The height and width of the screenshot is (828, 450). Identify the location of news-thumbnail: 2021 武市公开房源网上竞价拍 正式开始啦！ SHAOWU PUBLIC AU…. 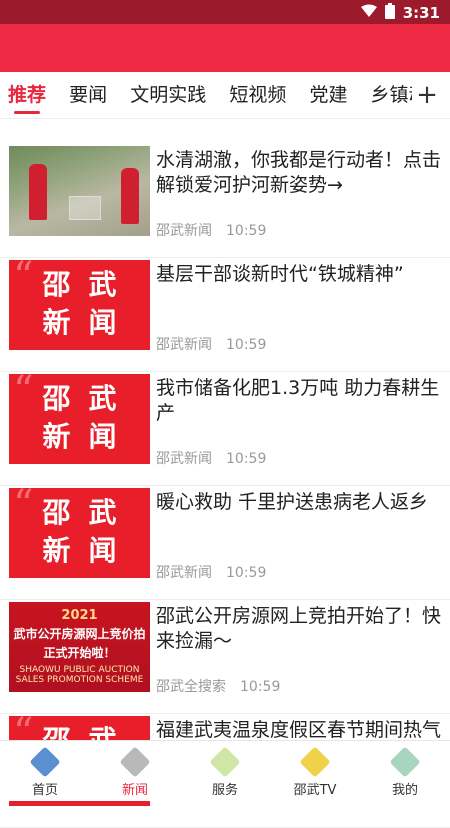
(79, 647).